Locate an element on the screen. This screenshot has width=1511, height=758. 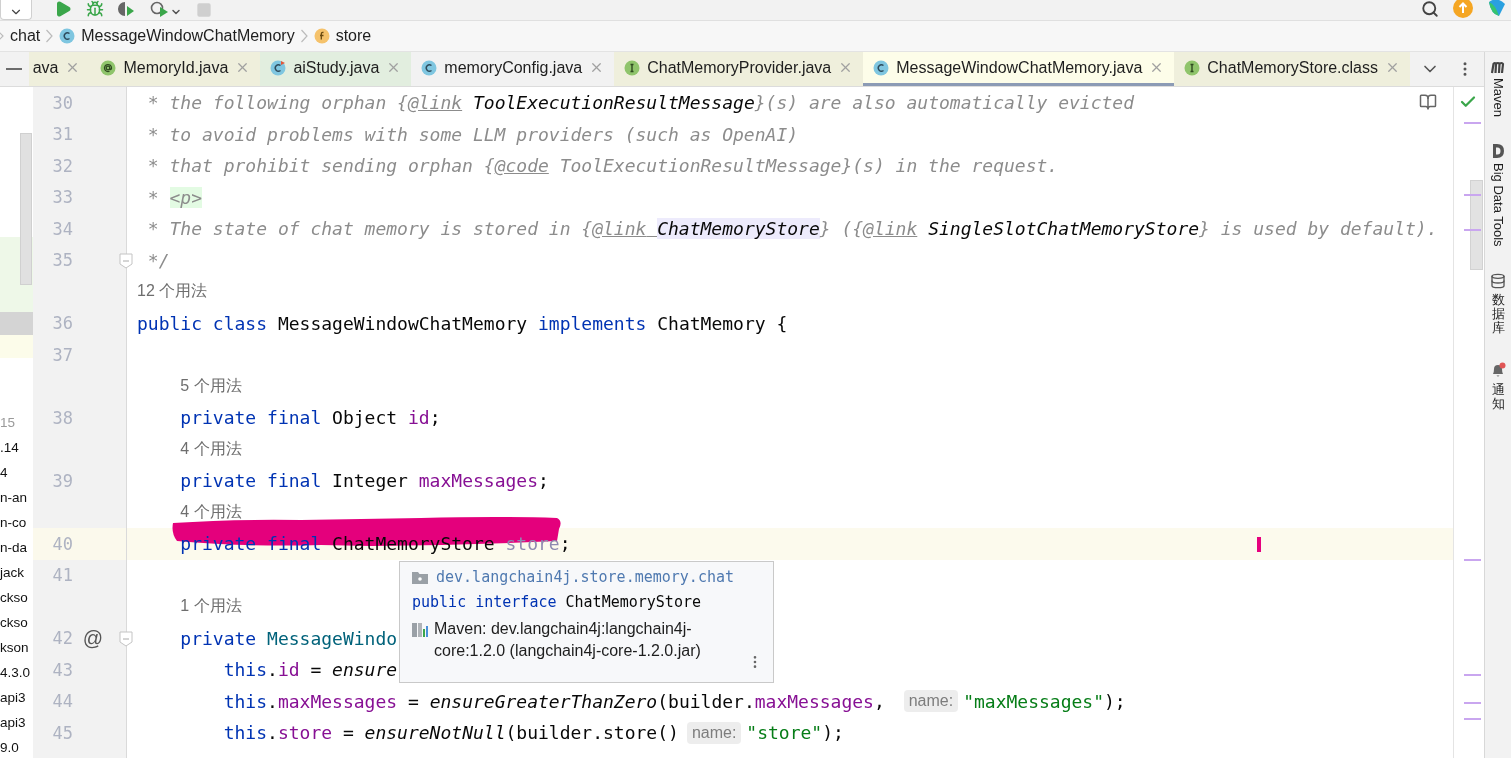
tool-window-label: 数据库 is located at coordinates (1498, 314).